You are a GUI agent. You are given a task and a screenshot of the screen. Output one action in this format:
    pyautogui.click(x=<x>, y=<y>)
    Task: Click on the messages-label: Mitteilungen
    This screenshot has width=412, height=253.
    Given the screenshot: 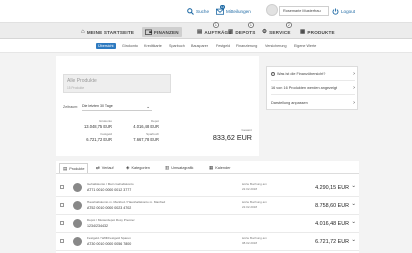 What is the action you would take?
    pyautogui.click(x=238, y=11)
    